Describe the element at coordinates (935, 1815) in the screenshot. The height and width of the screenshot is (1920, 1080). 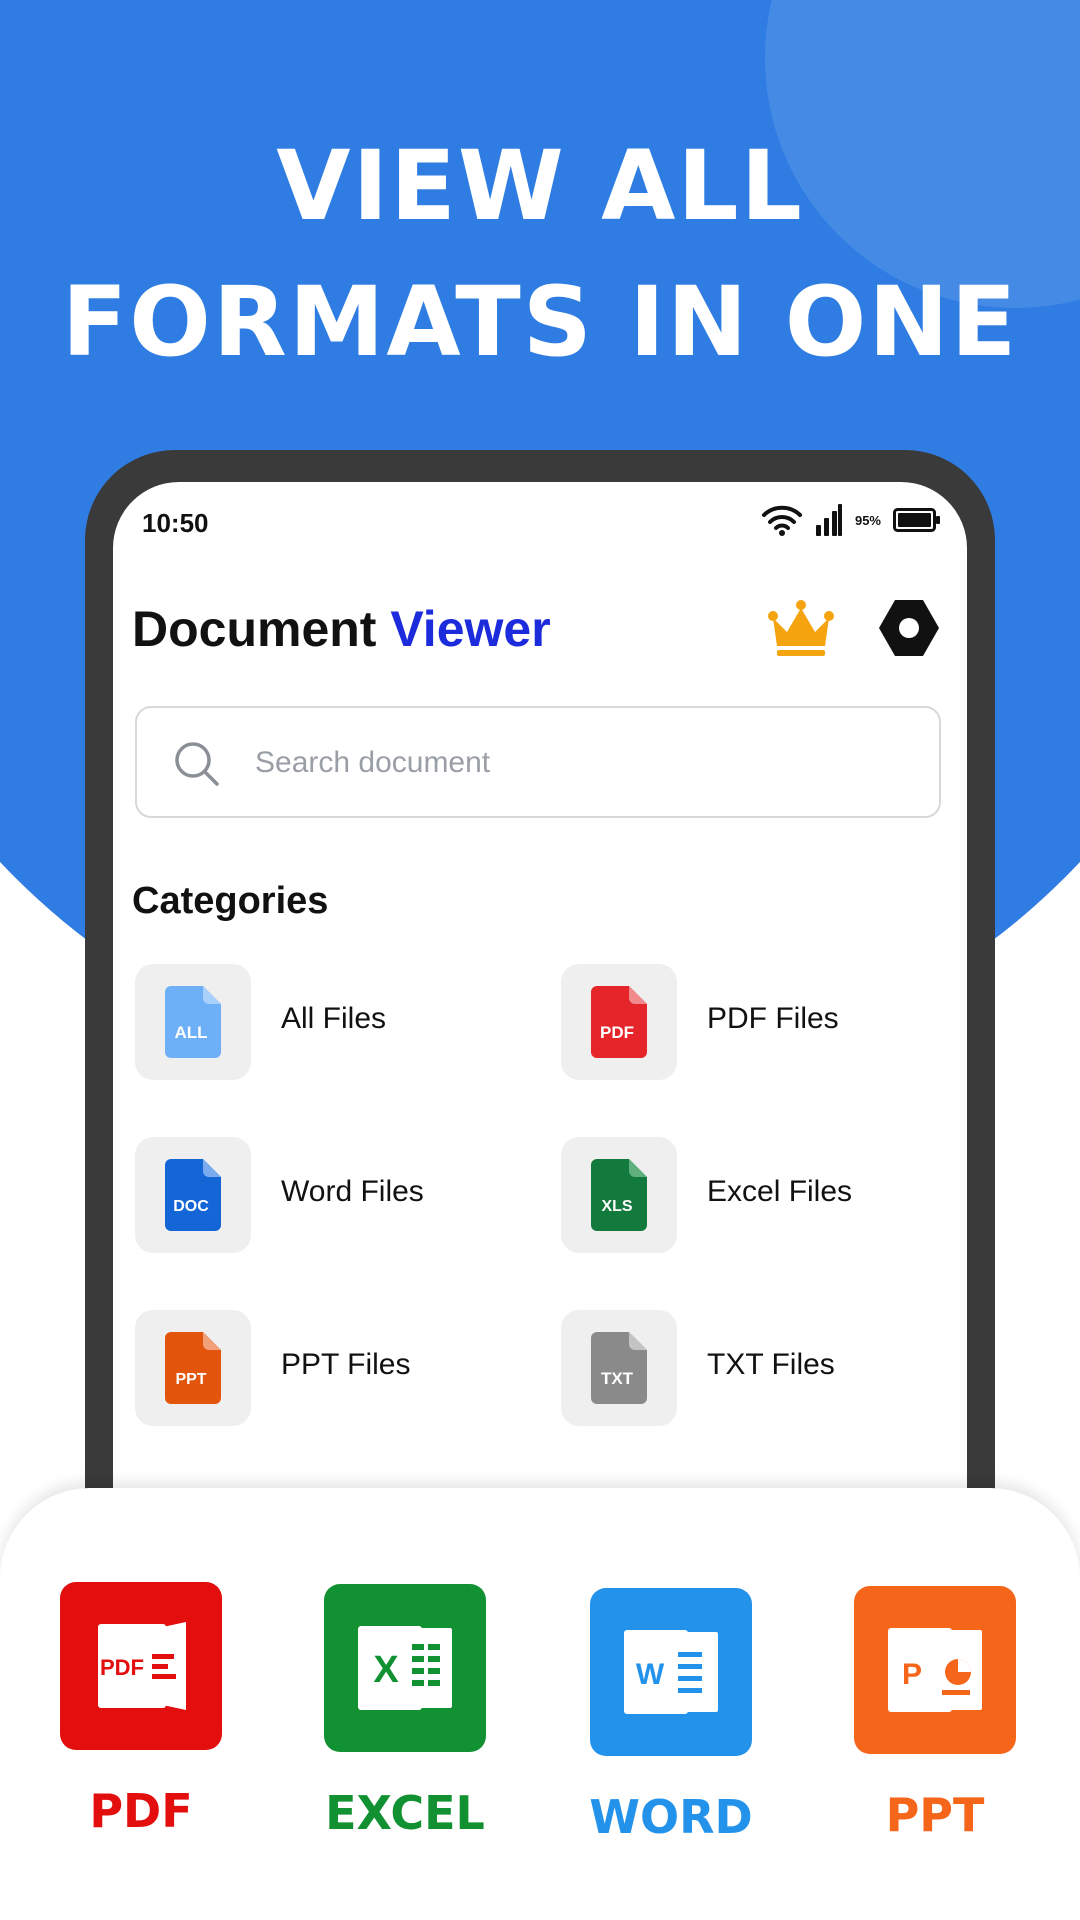
I see `format-label: PPT` at that location.